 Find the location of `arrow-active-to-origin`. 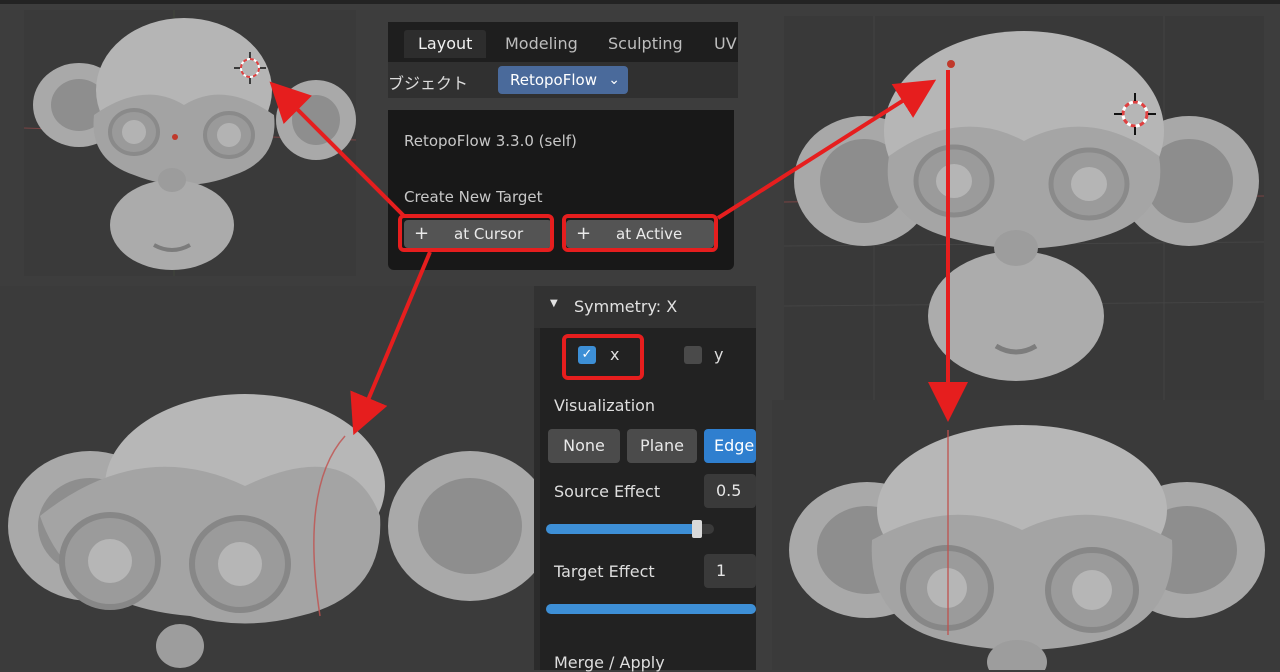

arrow-active-to-origin is located at coordinates (826, 149).